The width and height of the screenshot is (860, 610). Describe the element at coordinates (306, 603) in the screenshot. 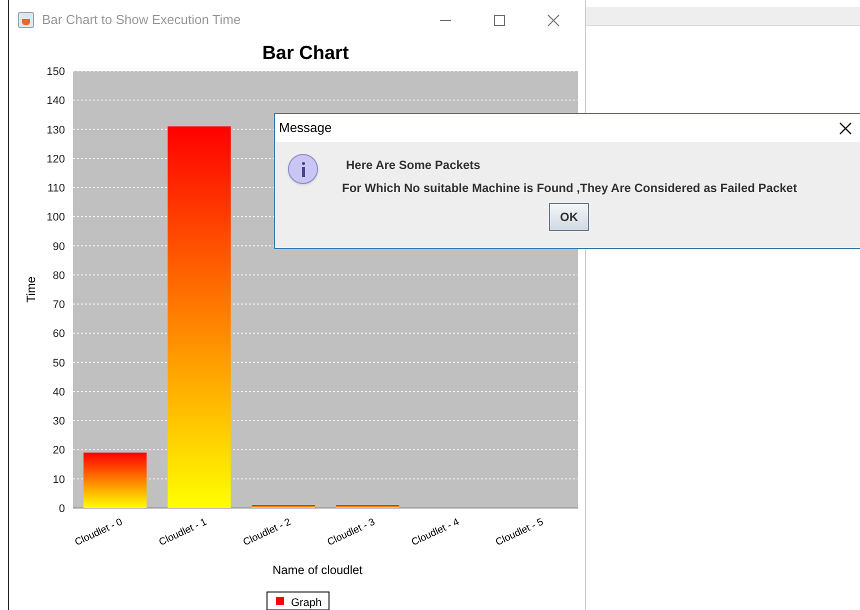

I see `legend-label: Graph` at that location.